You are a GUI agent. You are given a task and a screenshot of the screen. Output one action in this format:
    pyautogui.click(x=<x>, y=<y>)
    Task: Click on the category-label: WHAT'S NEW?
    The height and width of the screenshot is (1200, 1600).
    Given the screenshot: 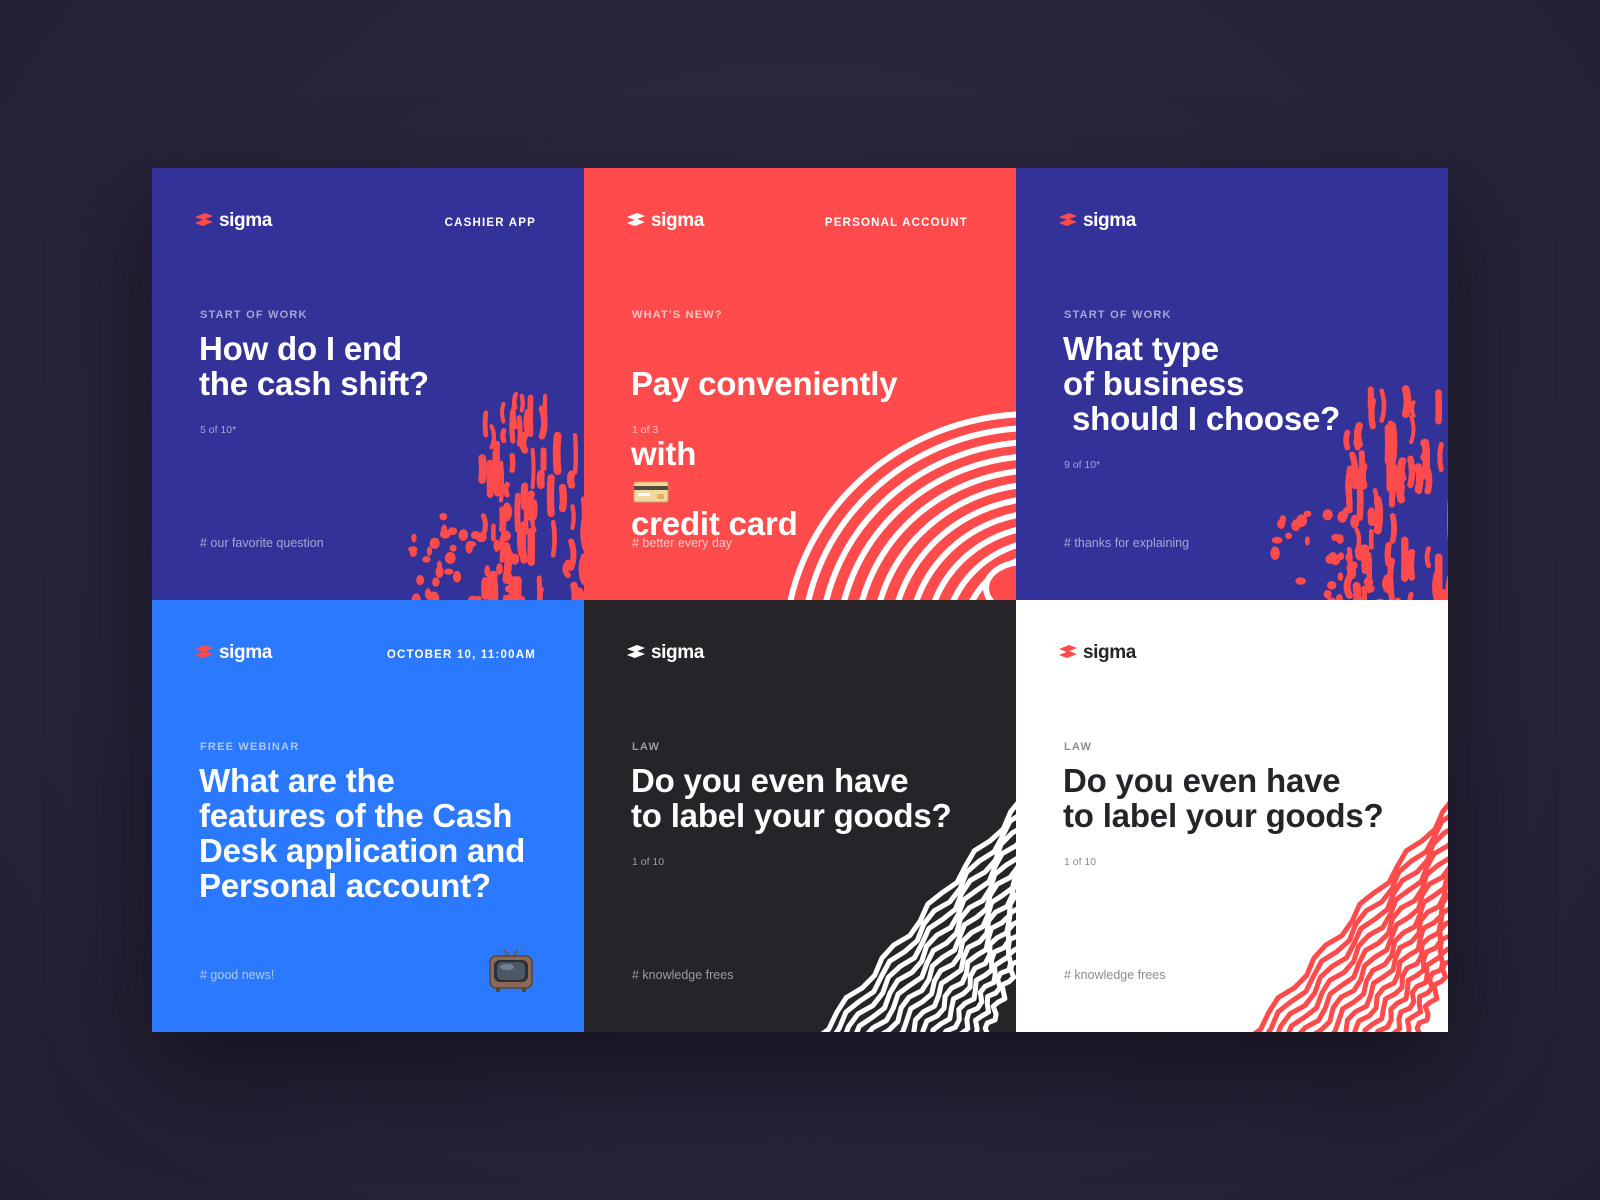 What is the action you would take?
    pyautogui.click(x=677, y=315)
    